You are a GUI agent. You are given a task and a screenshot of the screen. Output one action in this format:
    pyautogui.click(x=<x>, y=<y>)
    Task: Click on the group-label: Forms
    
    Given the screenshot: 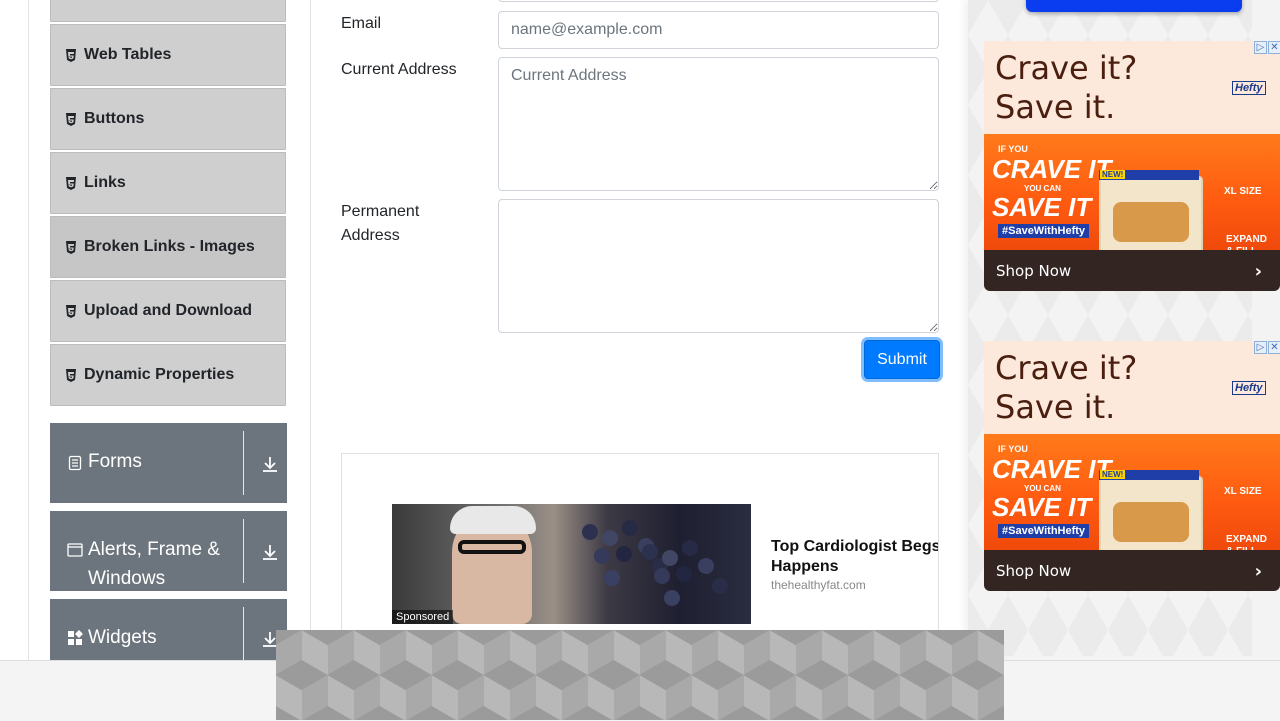 What is the action you would take?
    pyautogui.click(x=115, y=461)
    